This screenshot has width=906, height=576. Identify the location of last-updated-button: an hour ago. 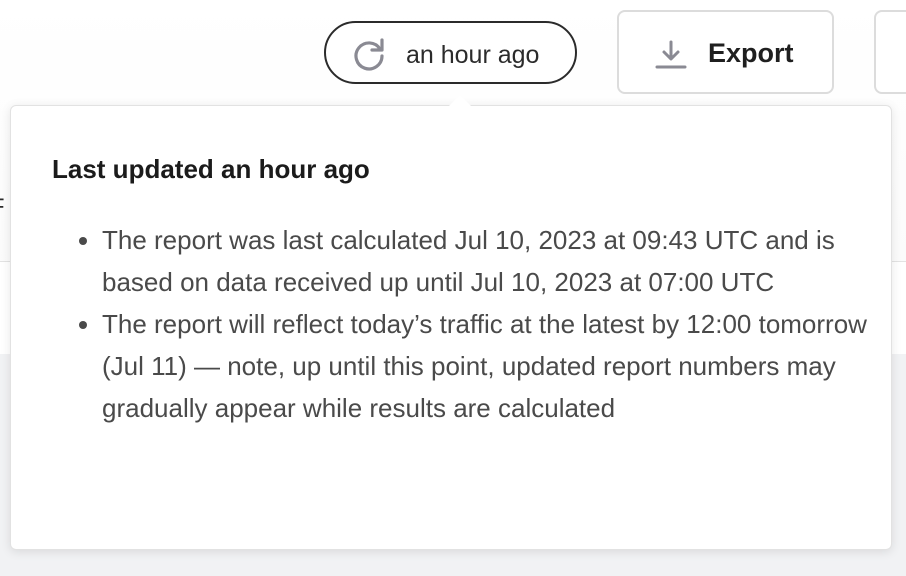
(450, 52).